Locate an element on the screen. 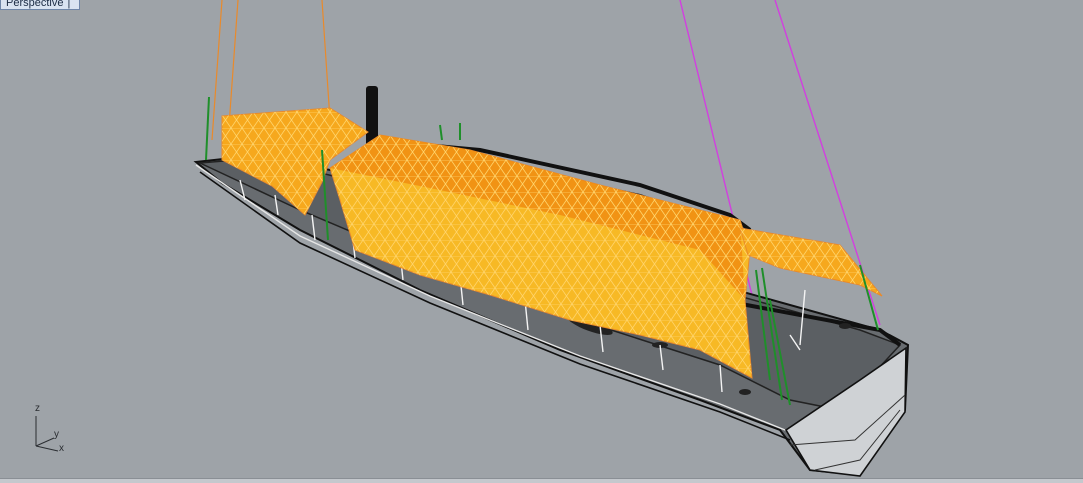 This screenshot has height=483, width=1083. axis-indicator: z y x is located at coordinates (50, 430).